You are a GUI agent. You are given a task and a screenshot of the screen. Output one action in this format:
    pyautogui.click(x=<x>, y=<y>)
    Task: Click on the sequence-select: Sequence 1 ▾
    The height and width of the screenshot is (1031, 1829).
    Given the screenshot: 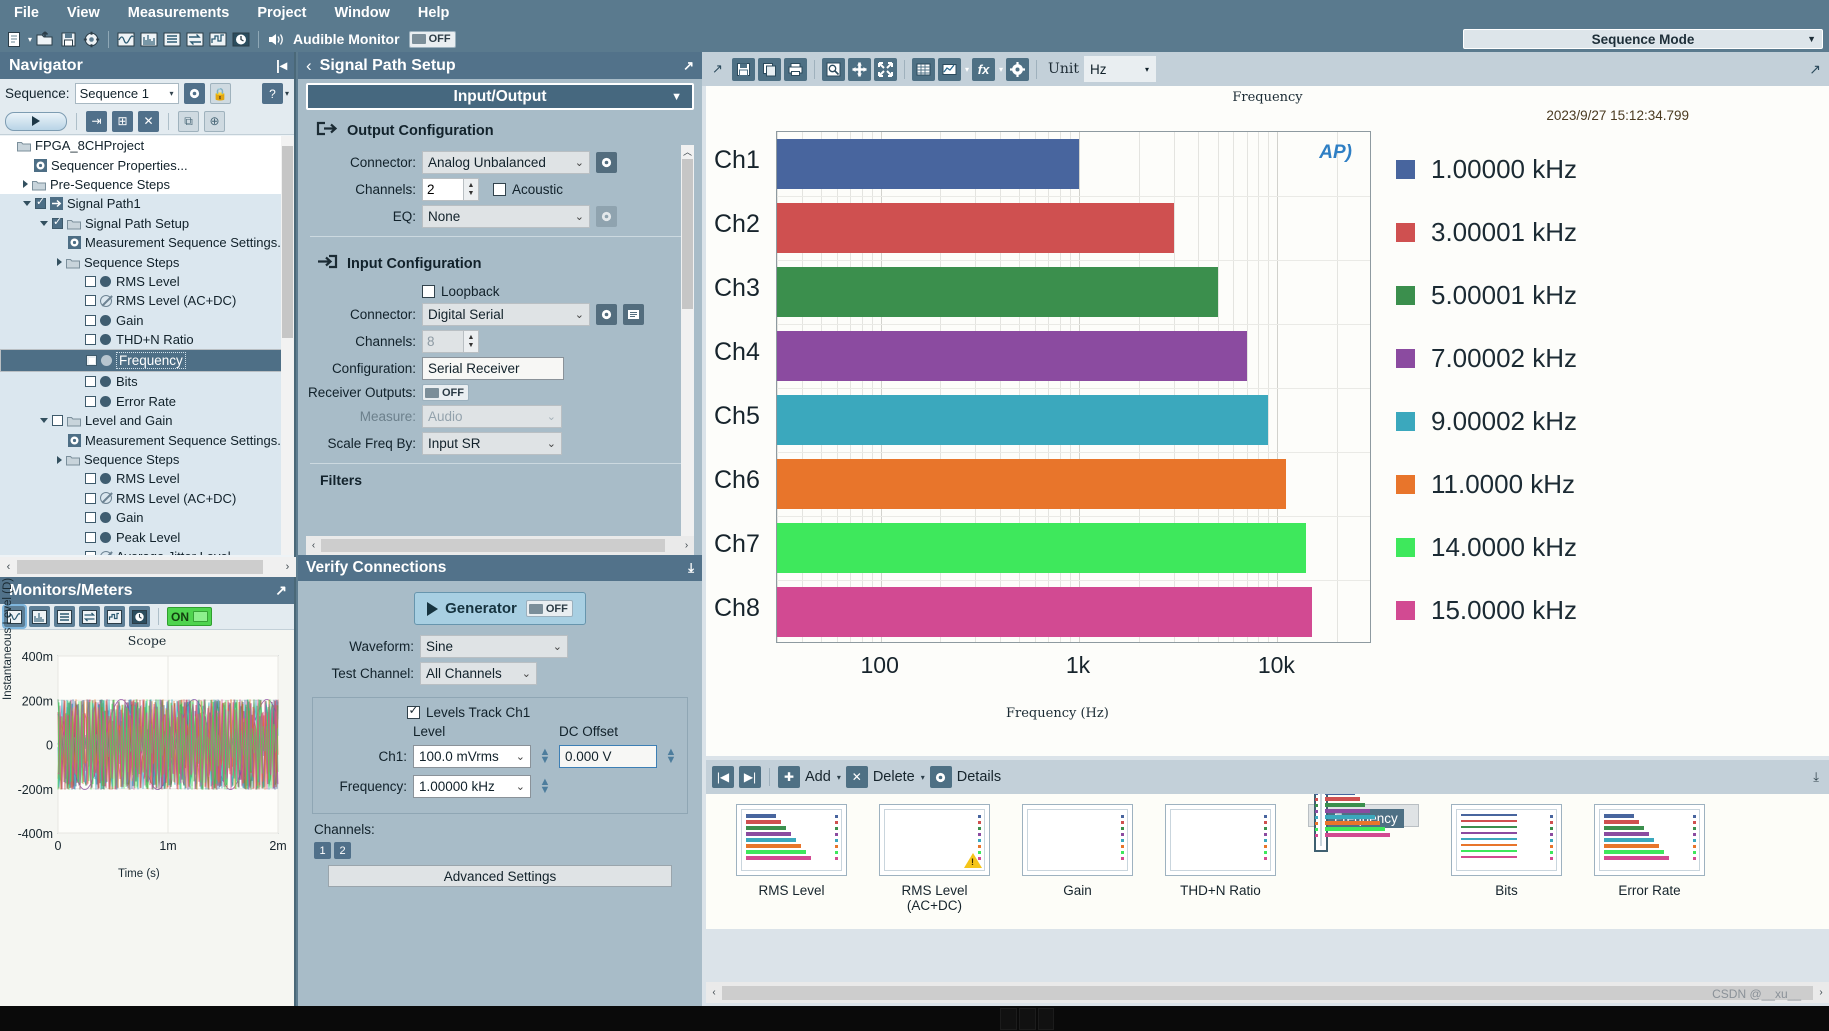 What is the action you would take?
    pyautogui.click(x=126, y=93)
    